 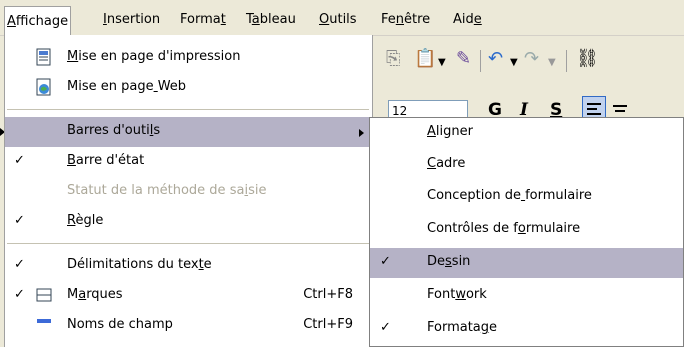 I want to click on submenu-item-label: Cadre, so click(x=446, y=163).